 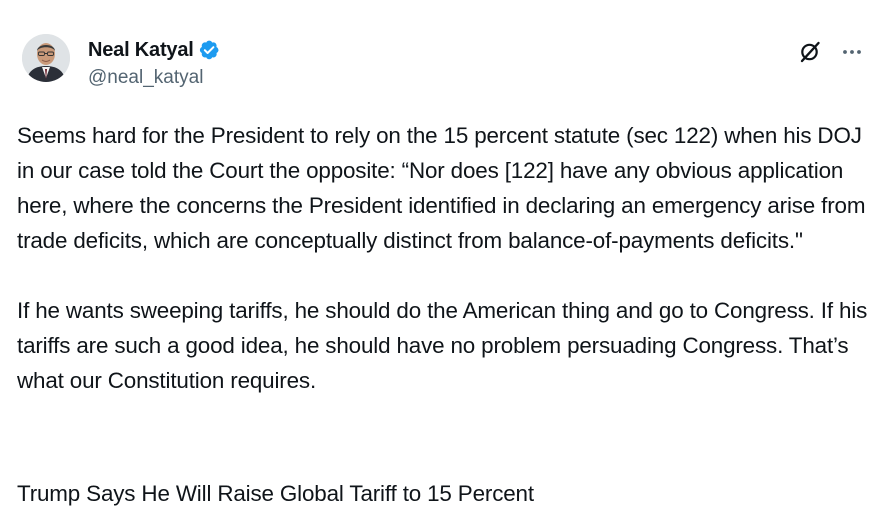 What do you see at coordinates (447, 66) in the screenshot?
I see `tweet-header: Neal Katyal @neal_katyal` at bounding box center [447, 66].